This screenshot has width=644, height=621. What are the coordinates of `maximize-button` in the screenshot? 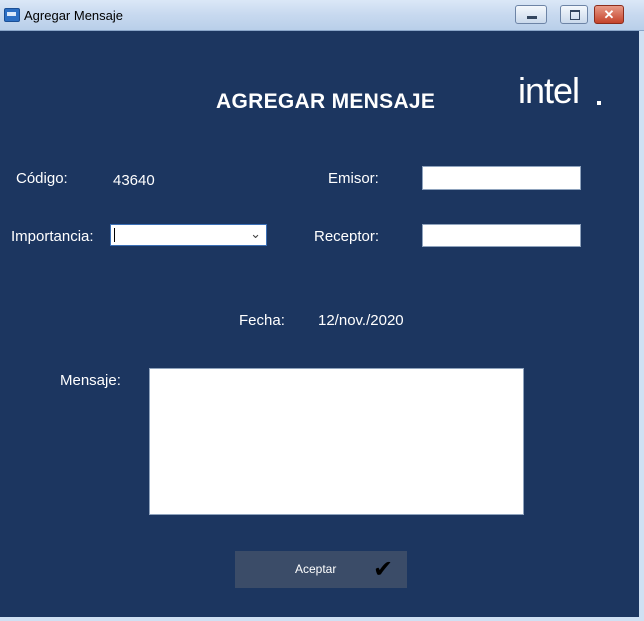 It's located at (574, 14).